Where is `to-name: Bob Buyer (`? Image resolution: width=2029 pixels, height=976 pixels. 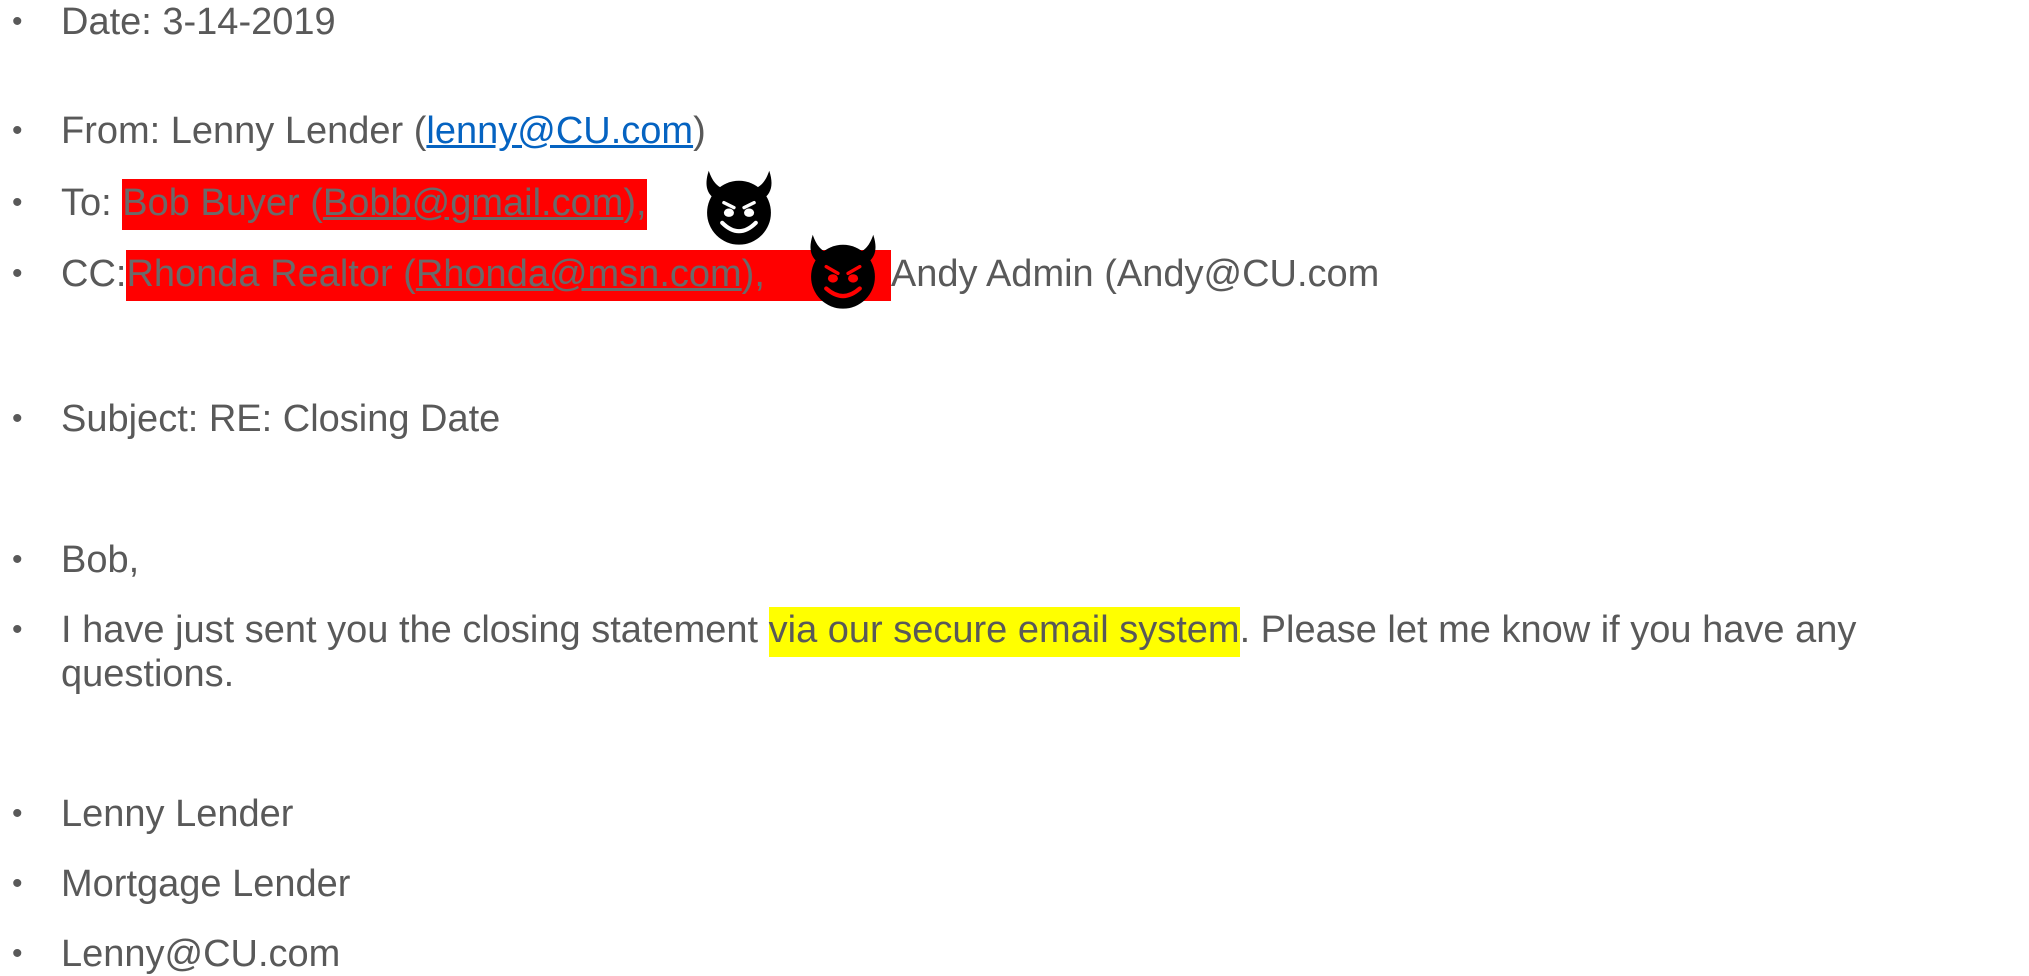 to-name: Bob Buyer ( is located at coordinates (222, 203).